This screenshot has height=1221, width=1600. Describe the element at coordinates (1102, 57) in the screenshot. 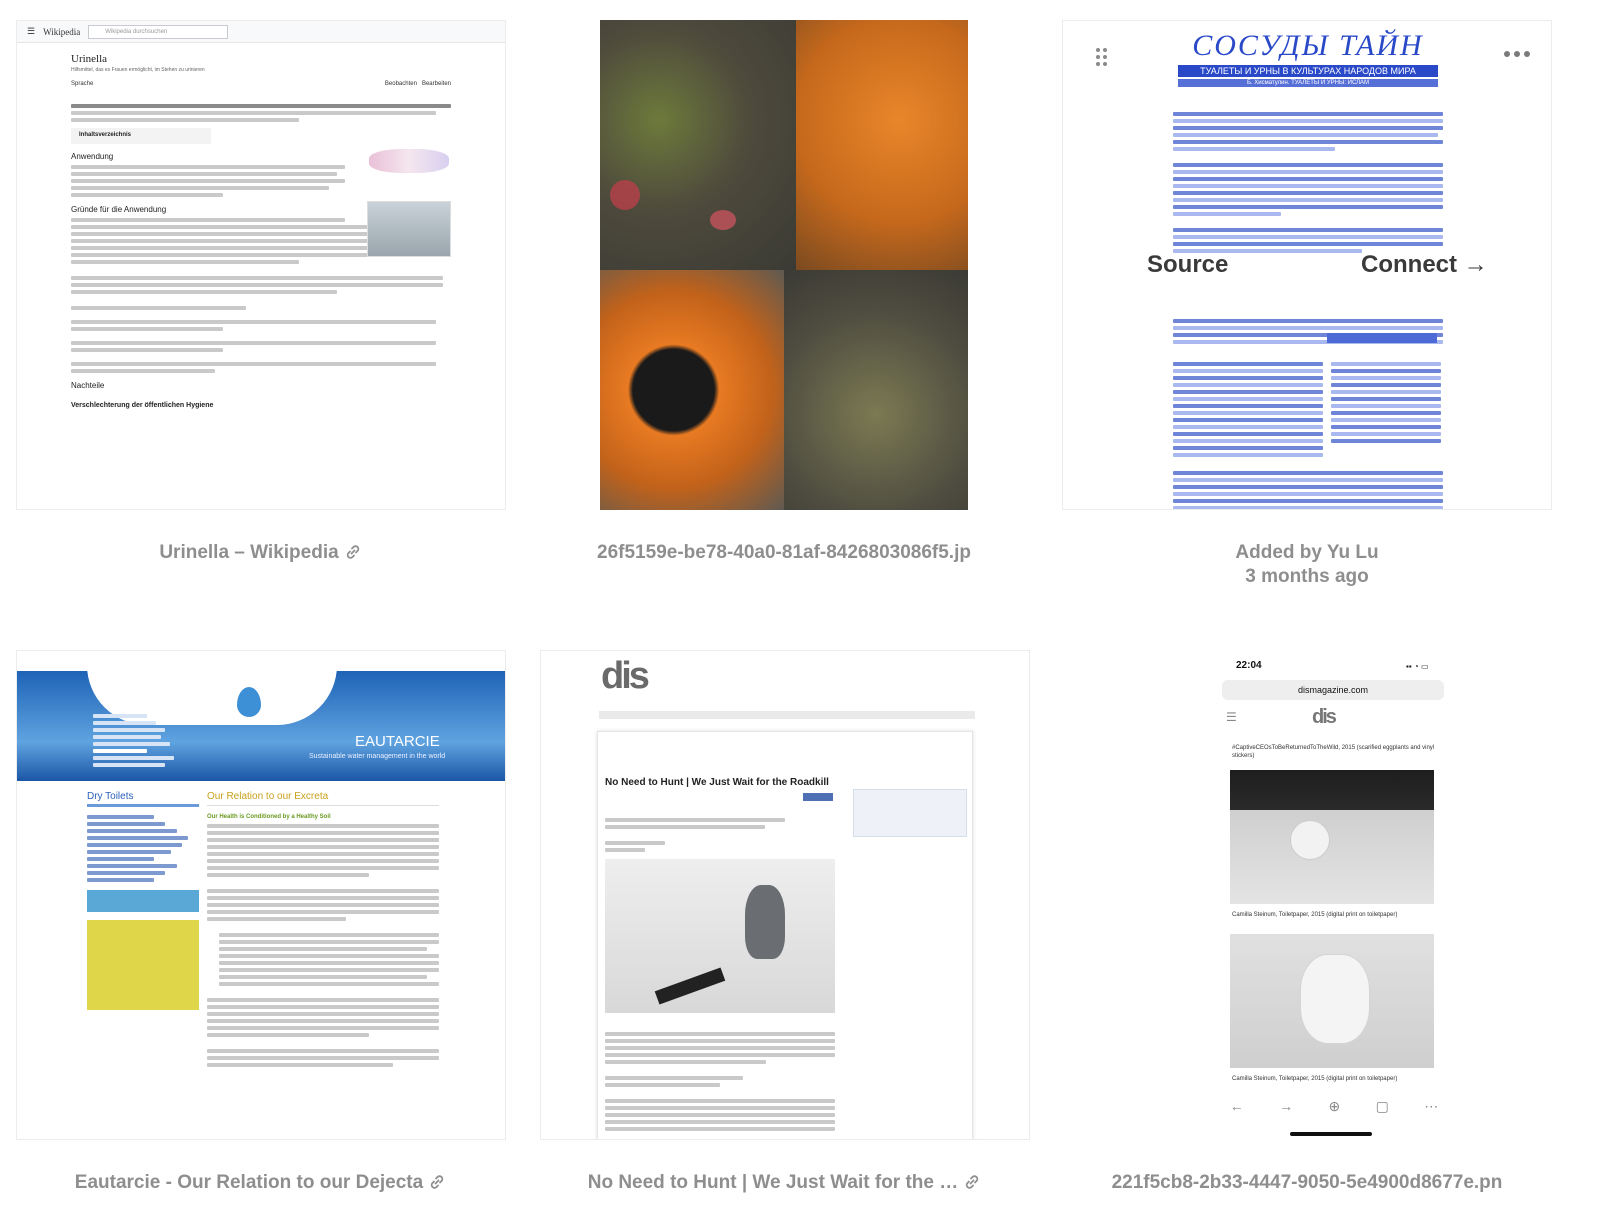

I see `drag-handle-icon` at that location.